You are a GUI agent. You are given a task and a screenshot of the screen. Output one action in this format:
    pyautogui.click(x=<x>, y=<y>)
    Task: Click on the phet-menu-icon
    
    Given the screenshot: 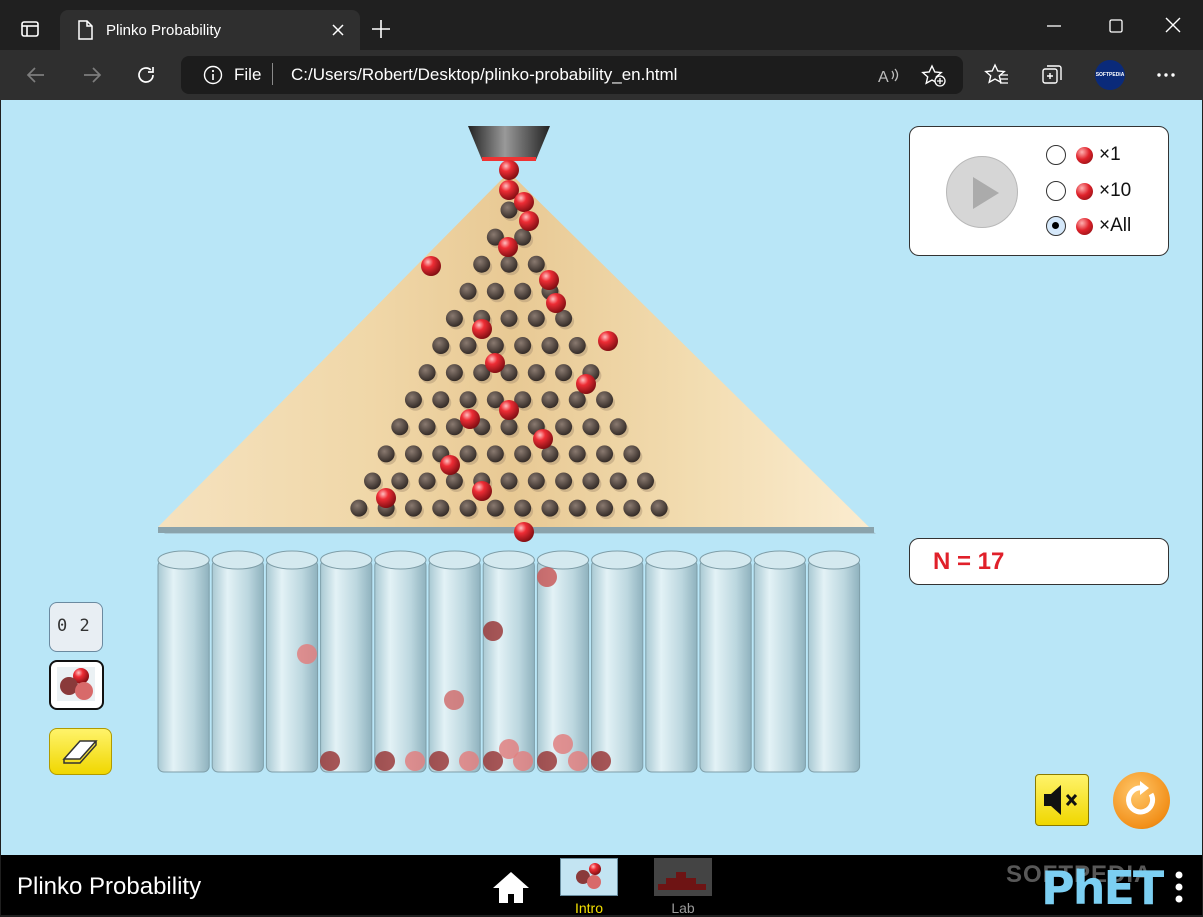 What is the action you would take?
    pyautogui.click(x=1179, y=889)
    